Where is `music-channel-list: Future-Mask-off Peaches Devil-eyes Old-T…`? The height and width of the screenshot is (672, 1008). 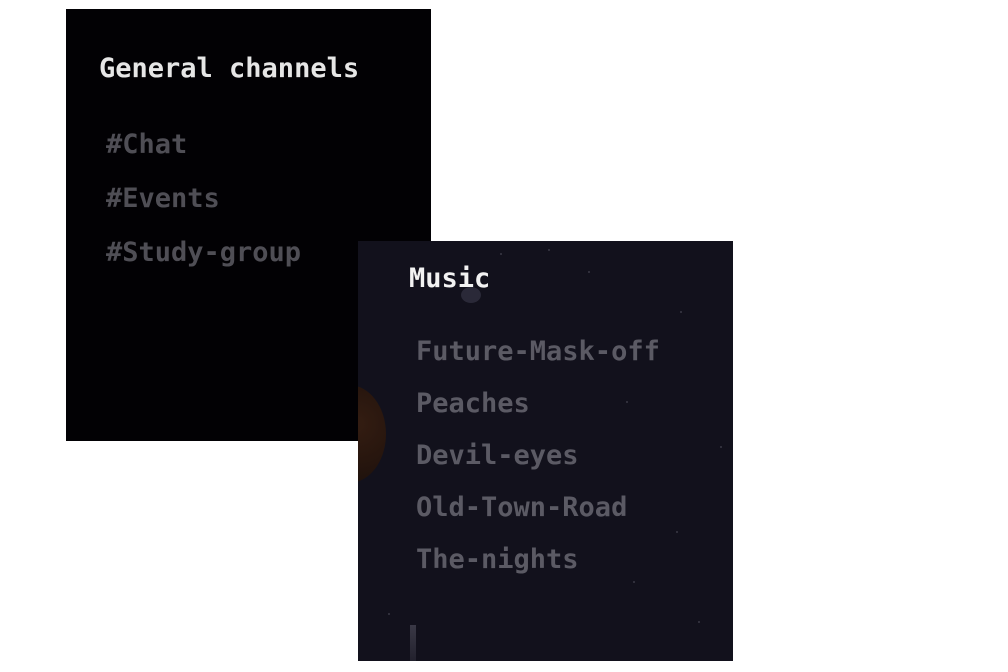 music-channel-list: Future-Mask-off Peaches Devil-eyes Old-T… is located at coordinates (538, 466).